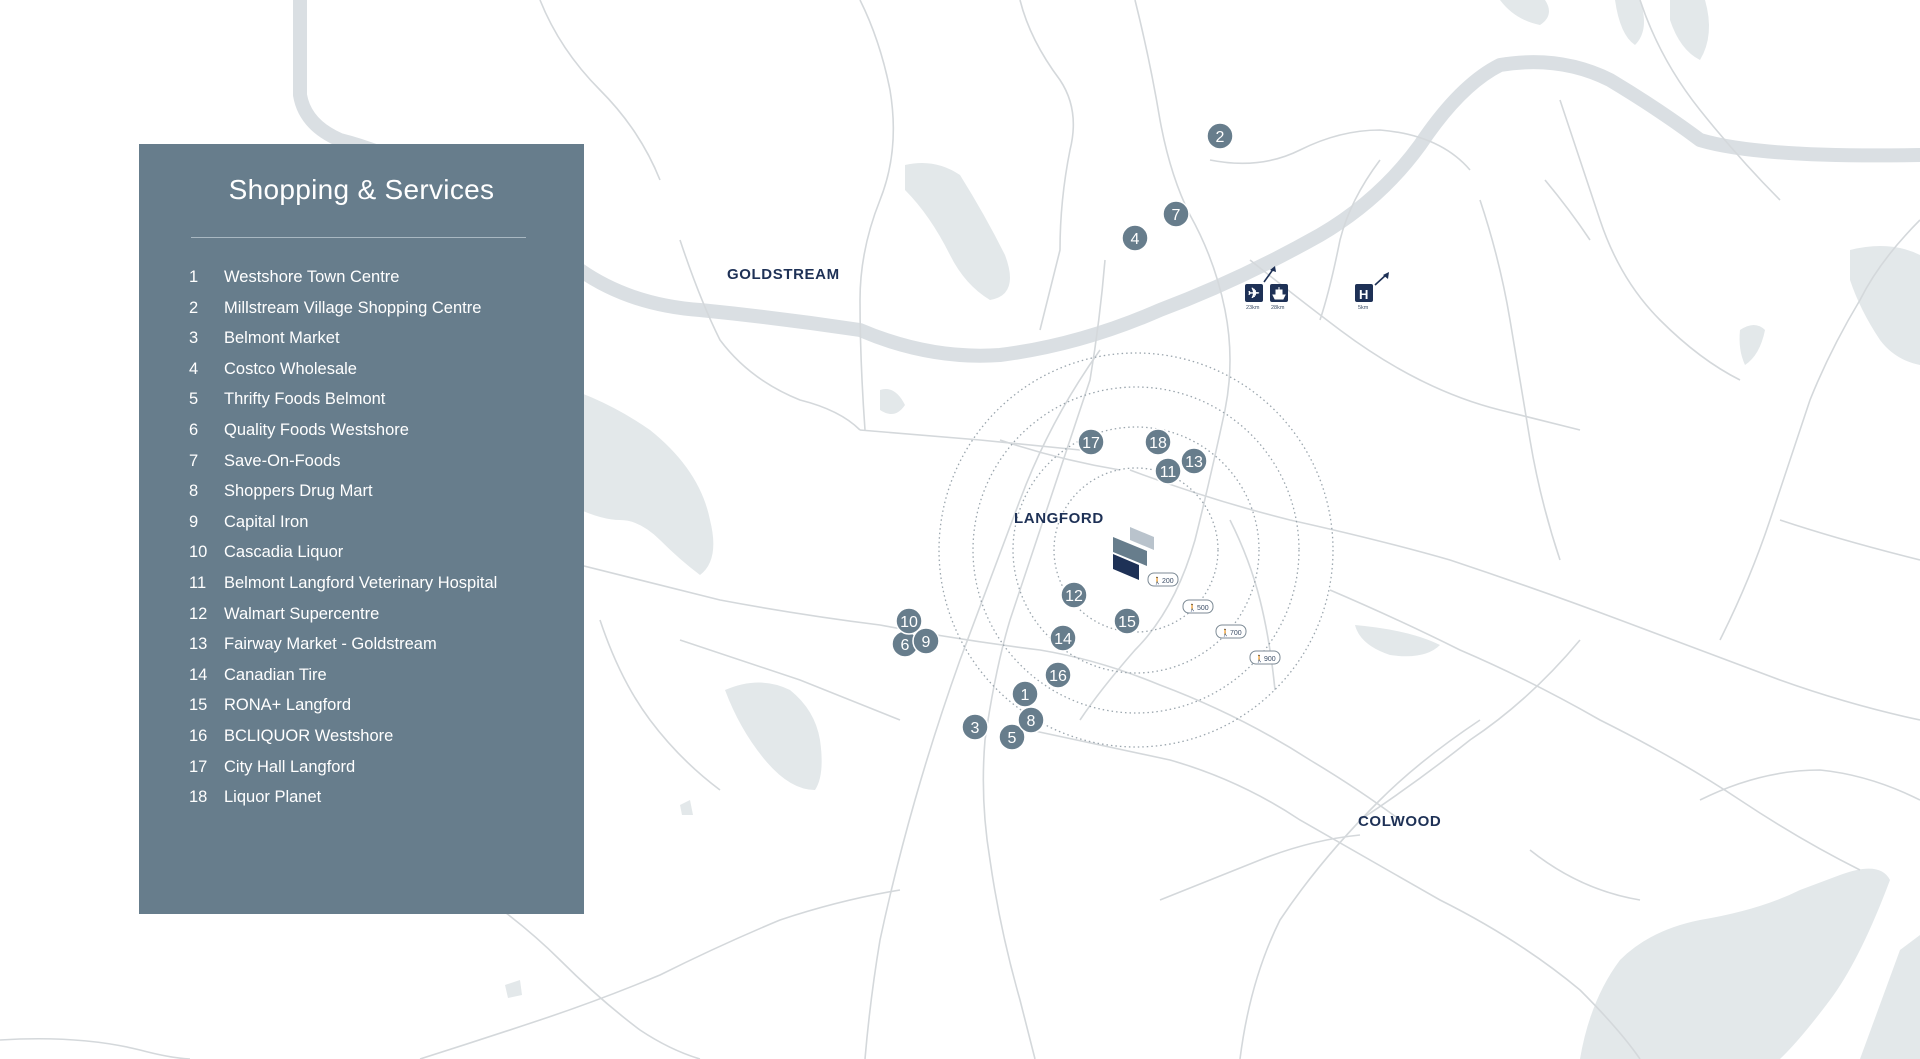  Describe the element at coordinates (198, 644) in the screenshot. I see `legend-item-number: 13` at that location.